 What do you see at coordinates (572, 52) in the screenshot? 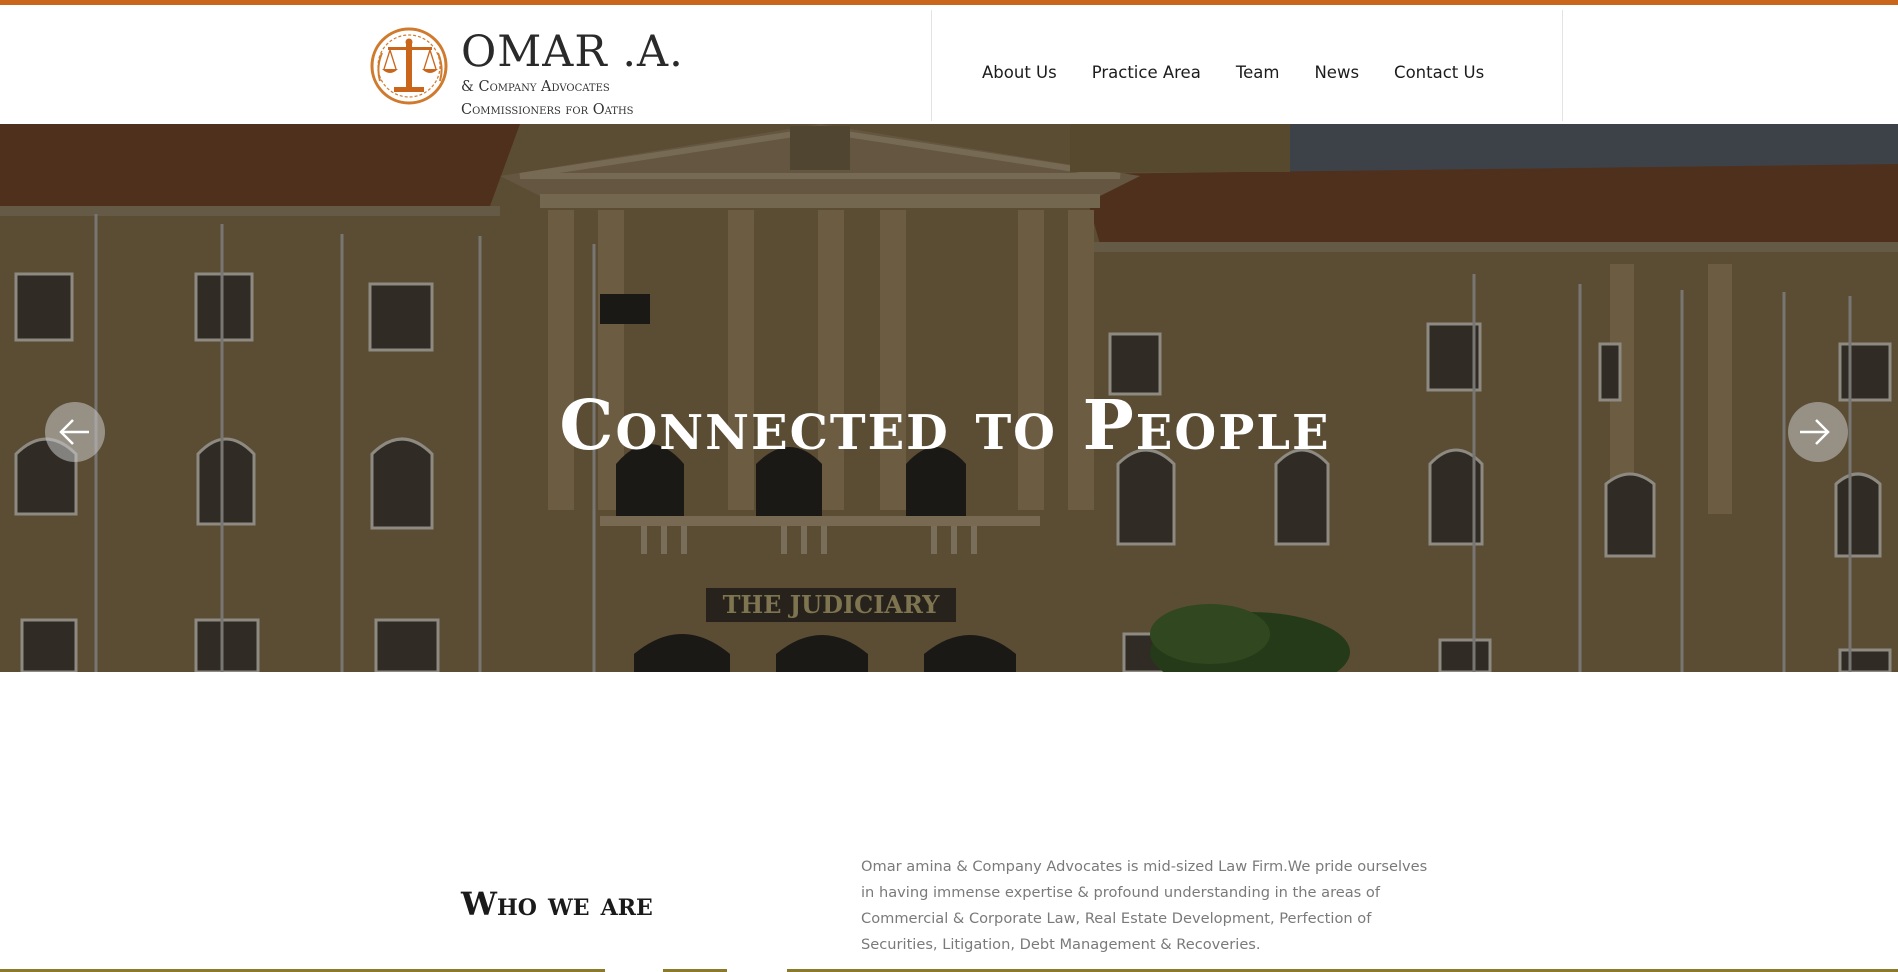
I see `logo-firm-name: OMAR .A.` at bounding box center [572, 52].